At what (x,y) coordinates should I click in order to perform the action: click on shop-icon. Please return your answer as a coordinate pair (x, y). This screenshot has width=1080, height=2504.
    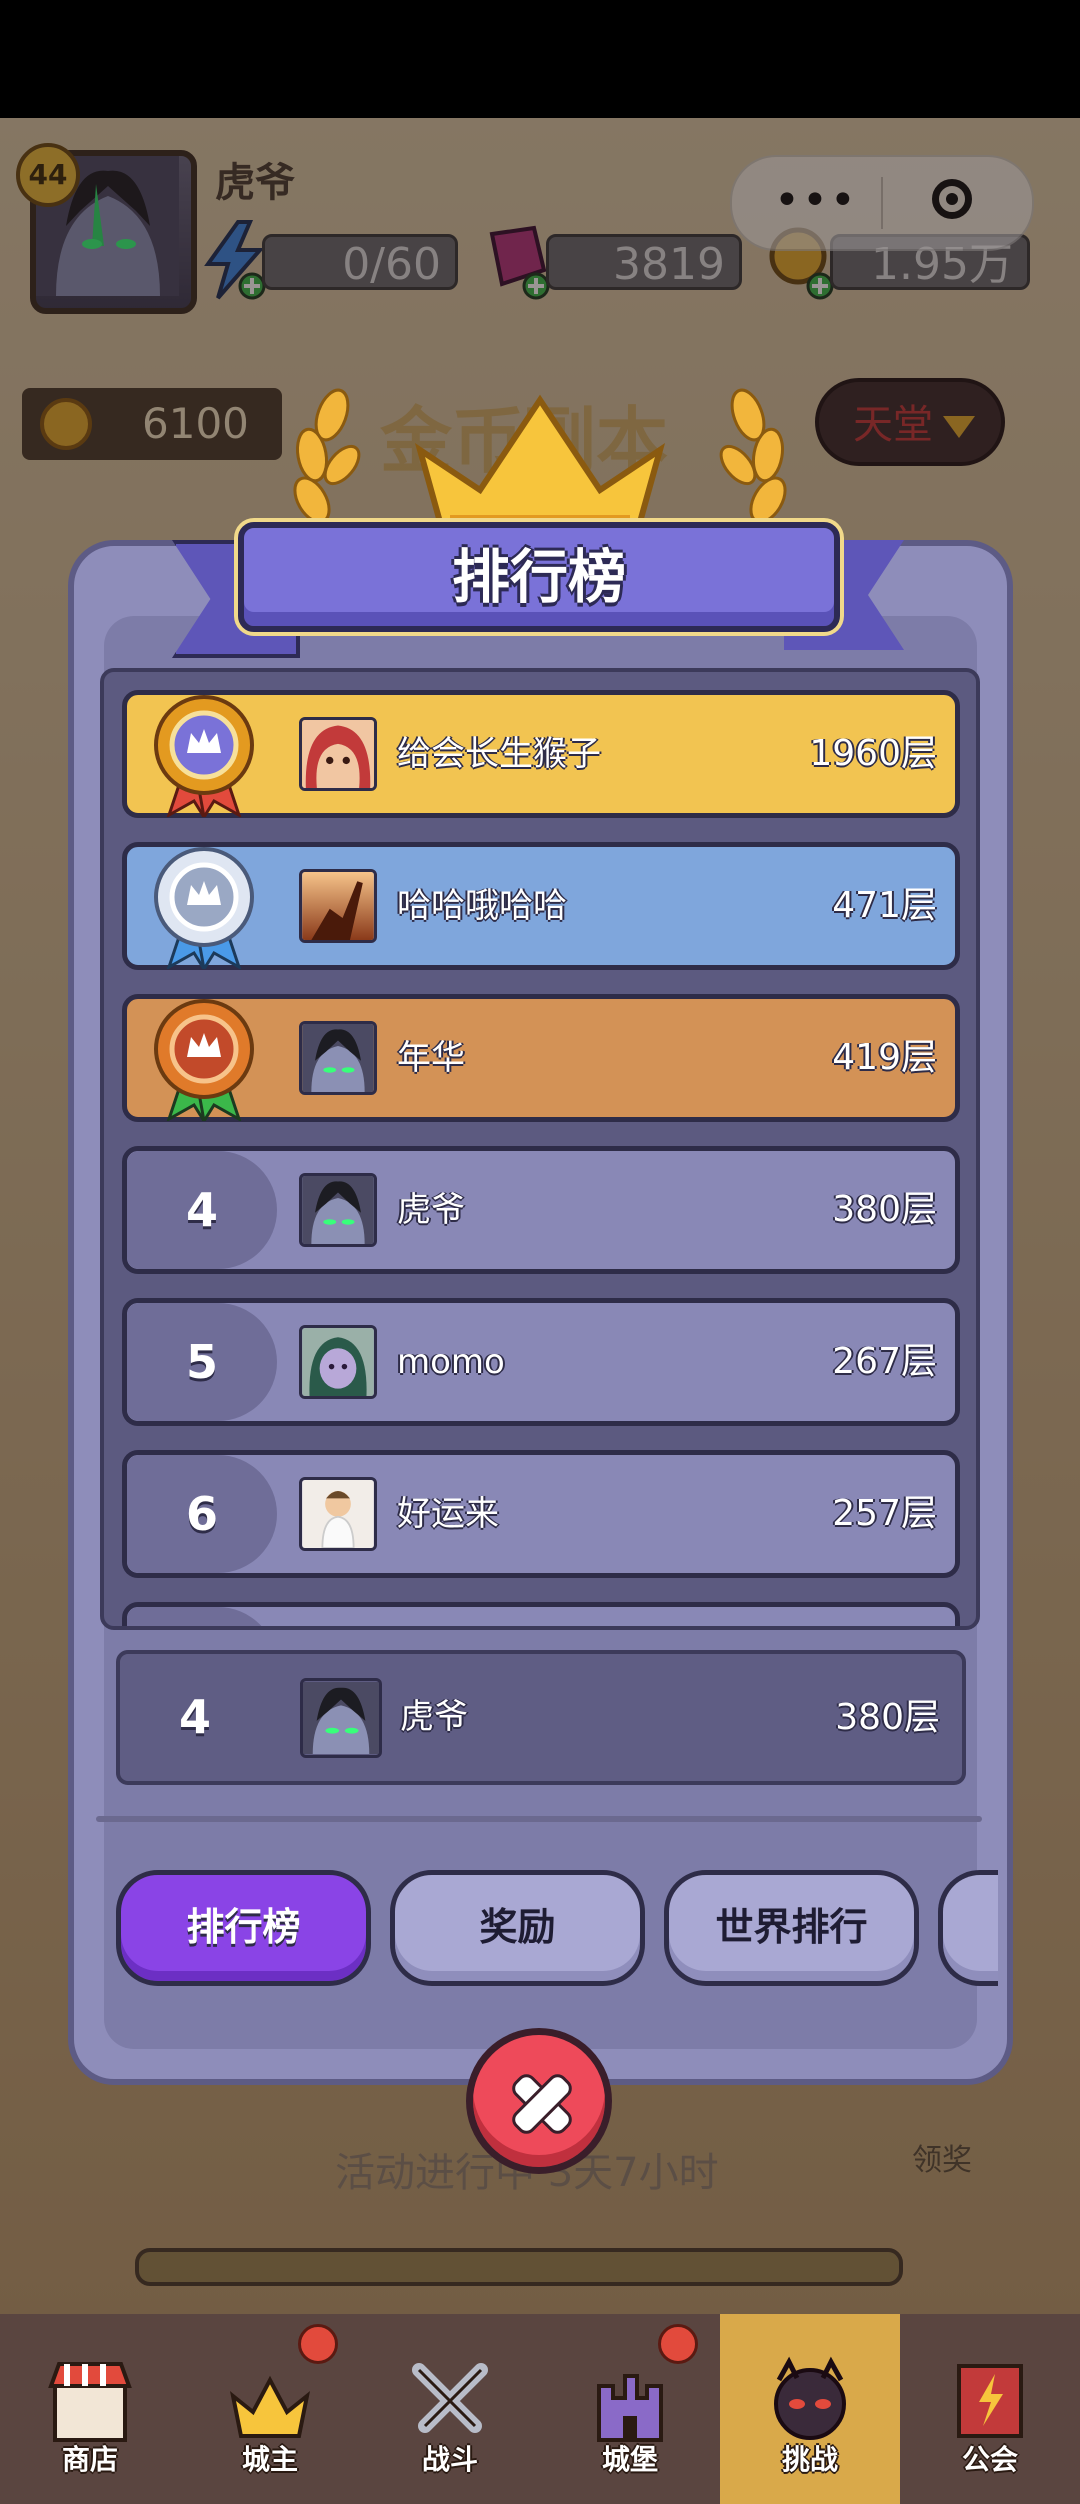
    Looking at the image, I should click on (90, 2402).